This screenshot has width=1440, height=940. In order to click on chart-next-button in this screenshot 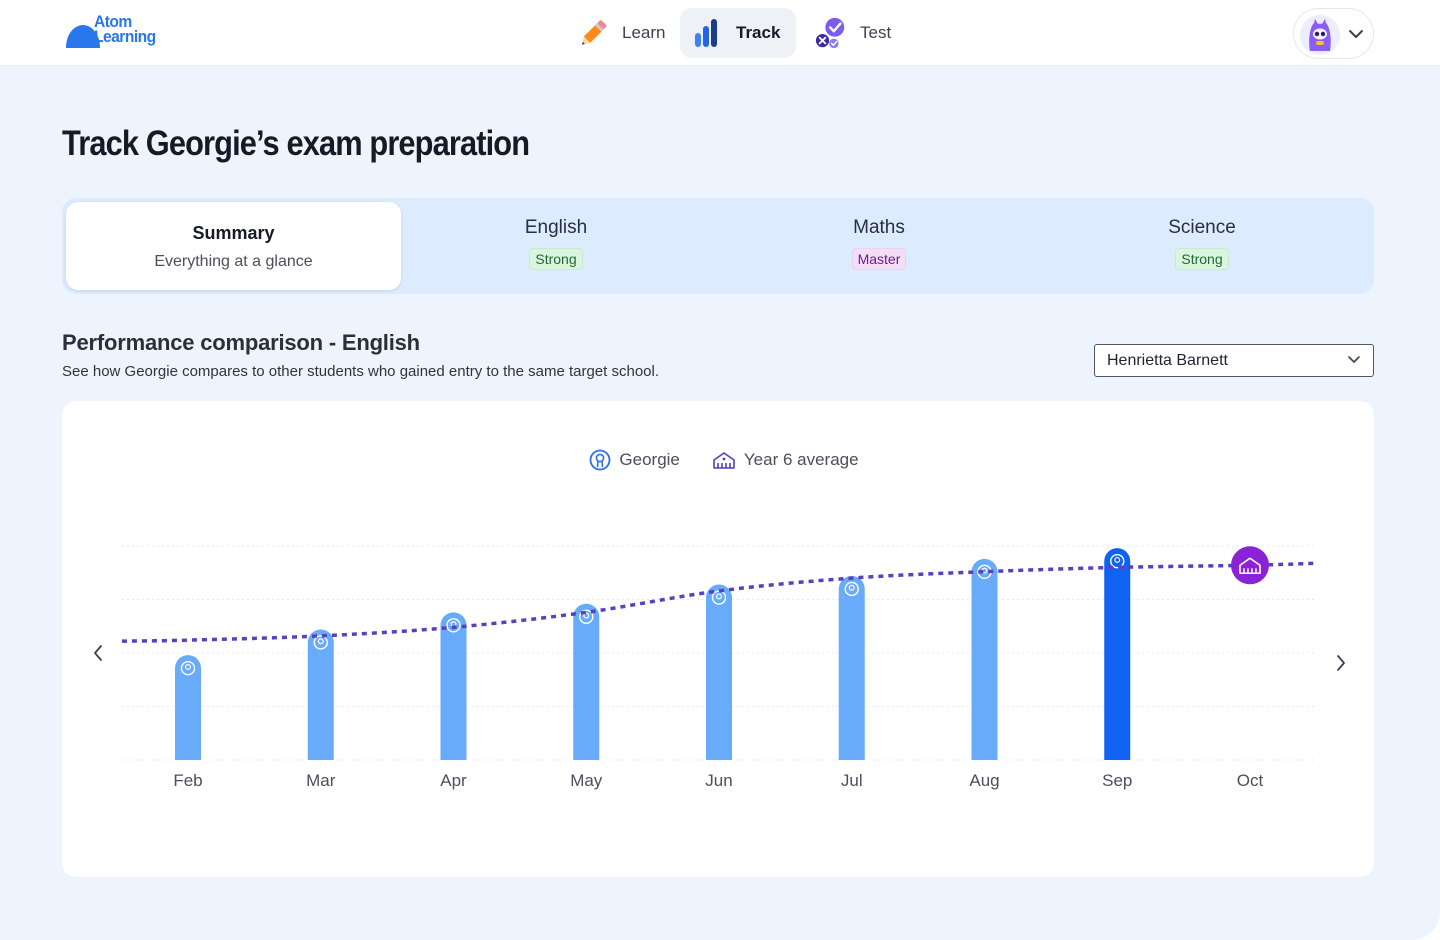, I will do `click(1341, 663)`.